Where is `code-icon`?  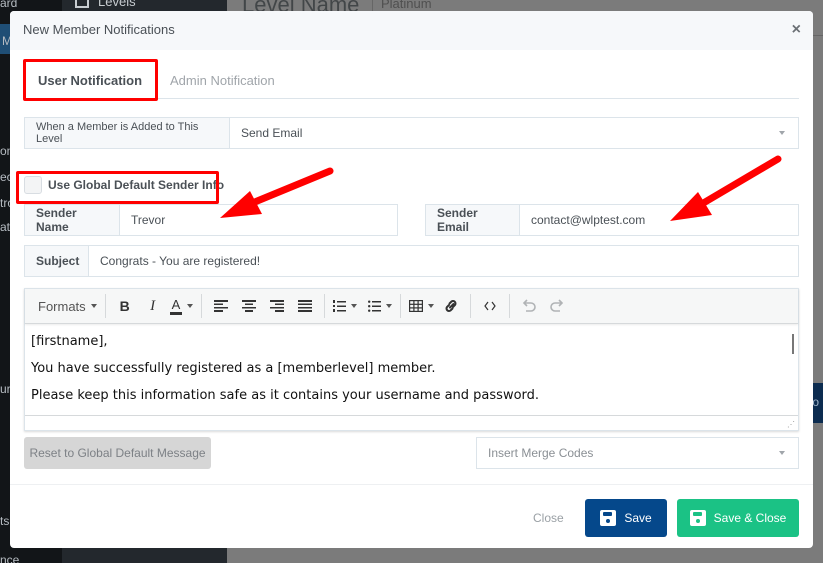 code-icon is located at coordinates (490, 306).